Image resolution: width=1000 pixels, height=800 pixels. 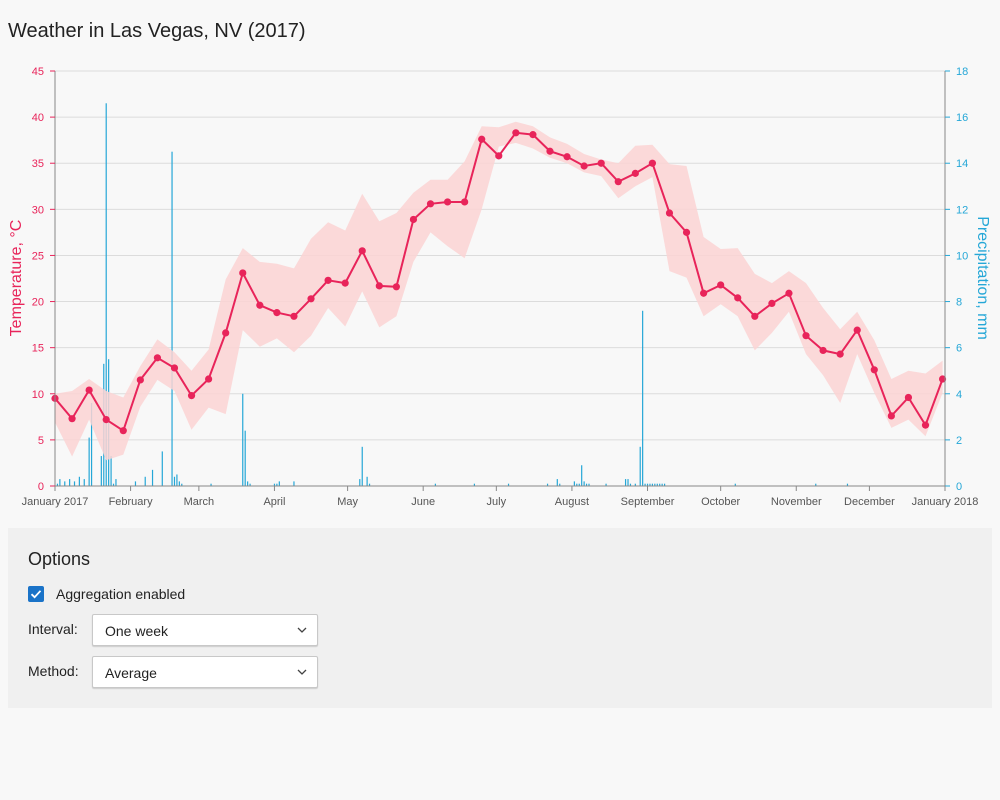 I want to click on right-tick-label: 2, so click(x=959, y=441).